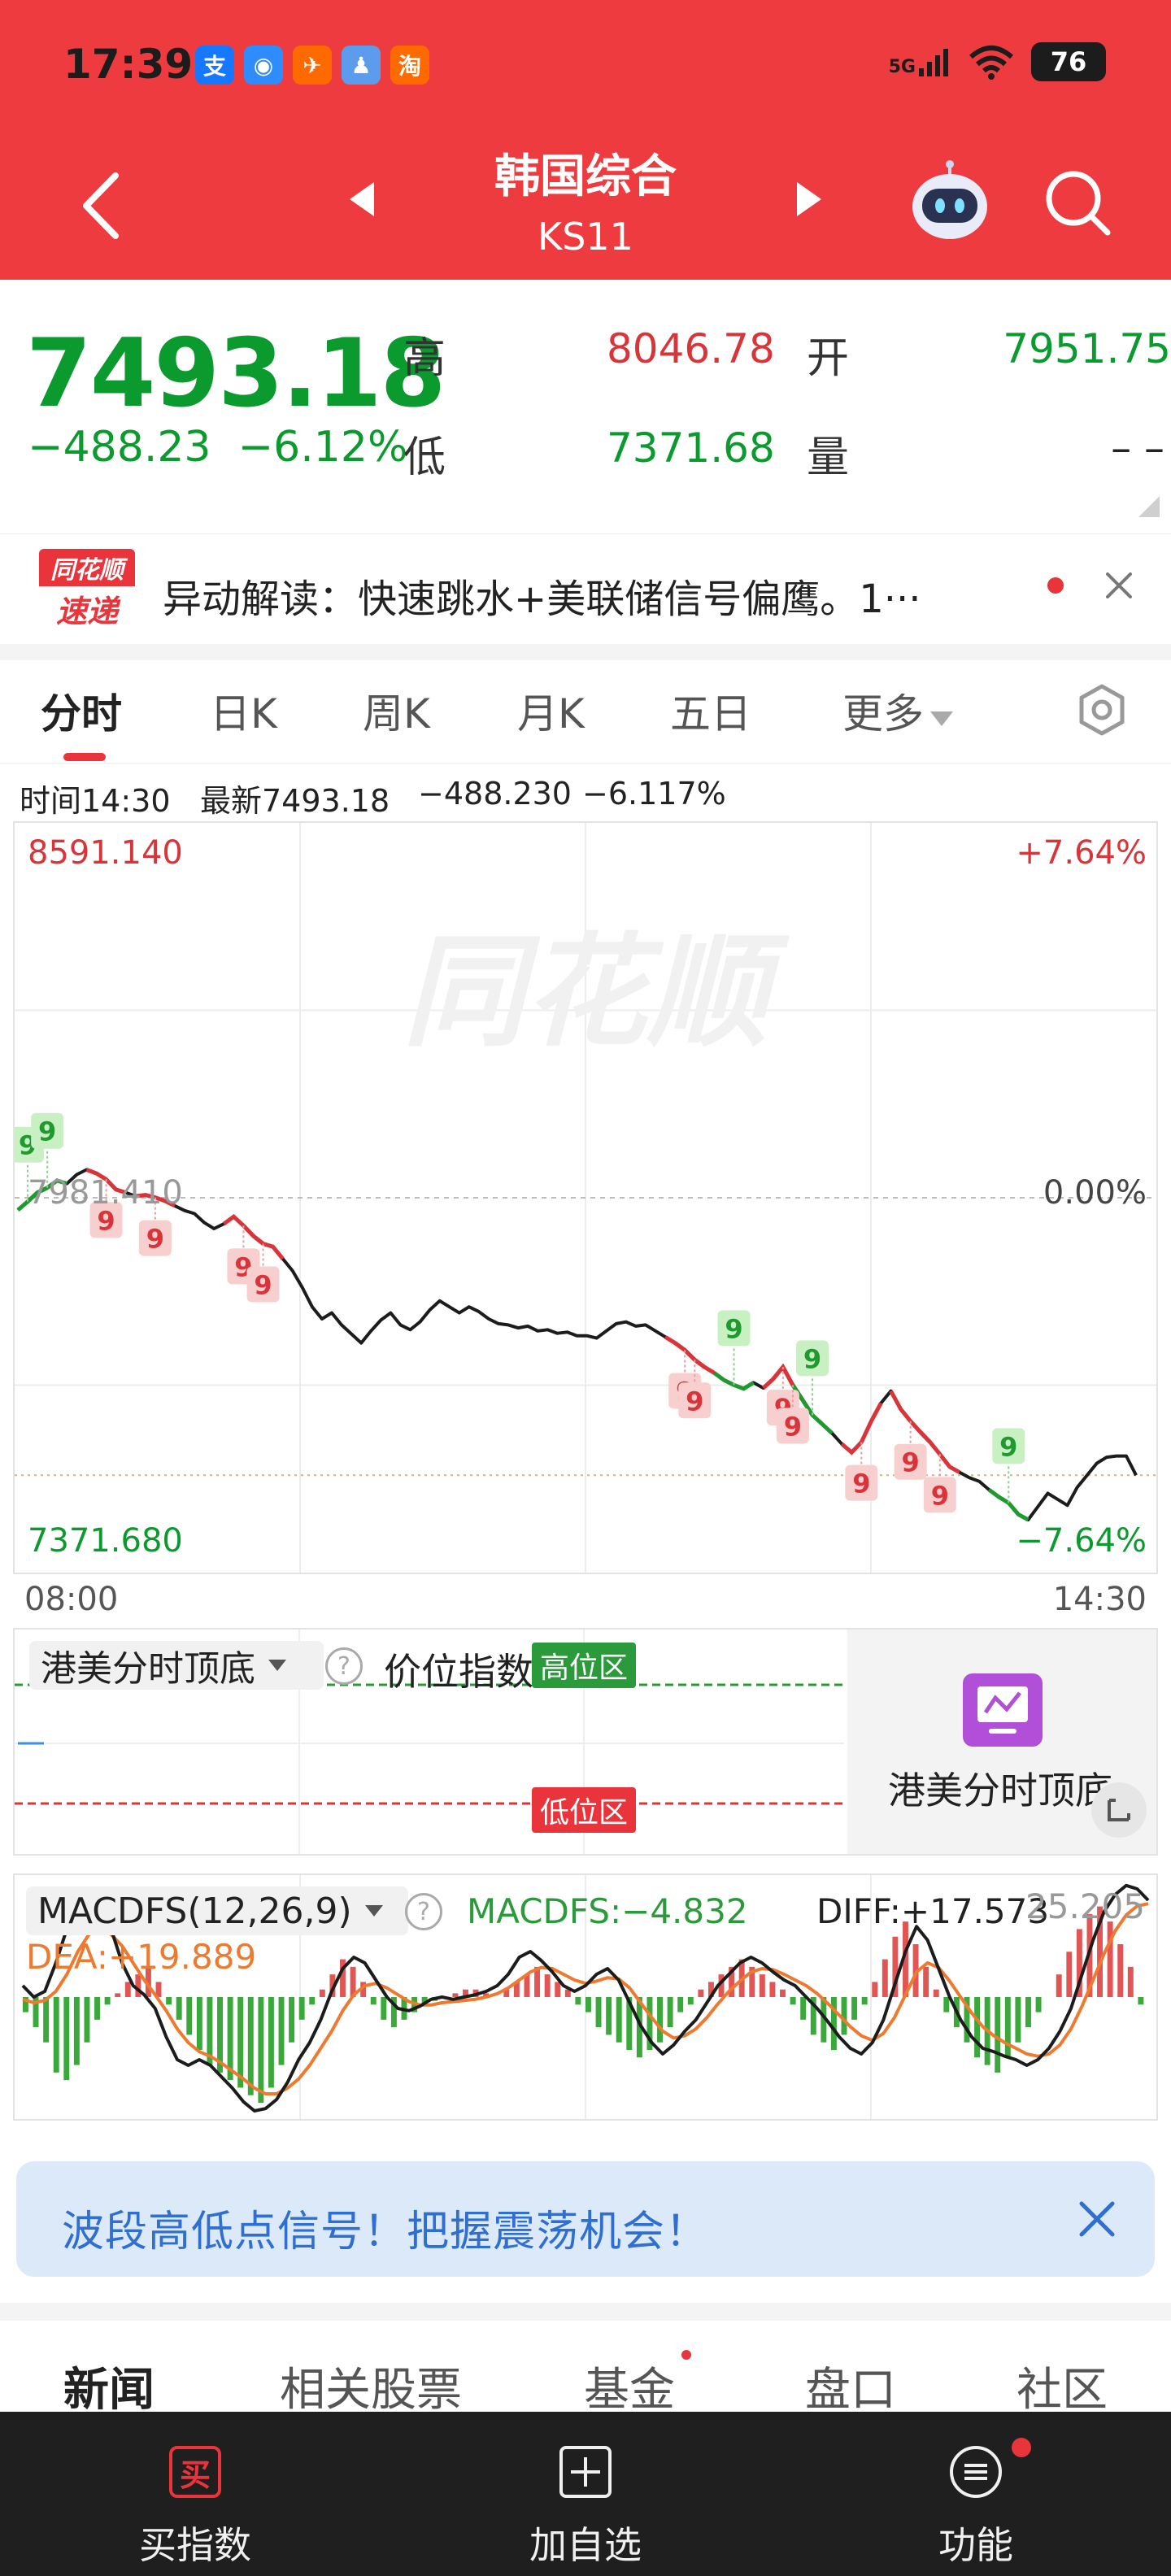 The width and height of the screenshot is (1171, 2576). Describe the element at coordinates (1077, 202) in the screenshot. I see `search-icon` at that location.